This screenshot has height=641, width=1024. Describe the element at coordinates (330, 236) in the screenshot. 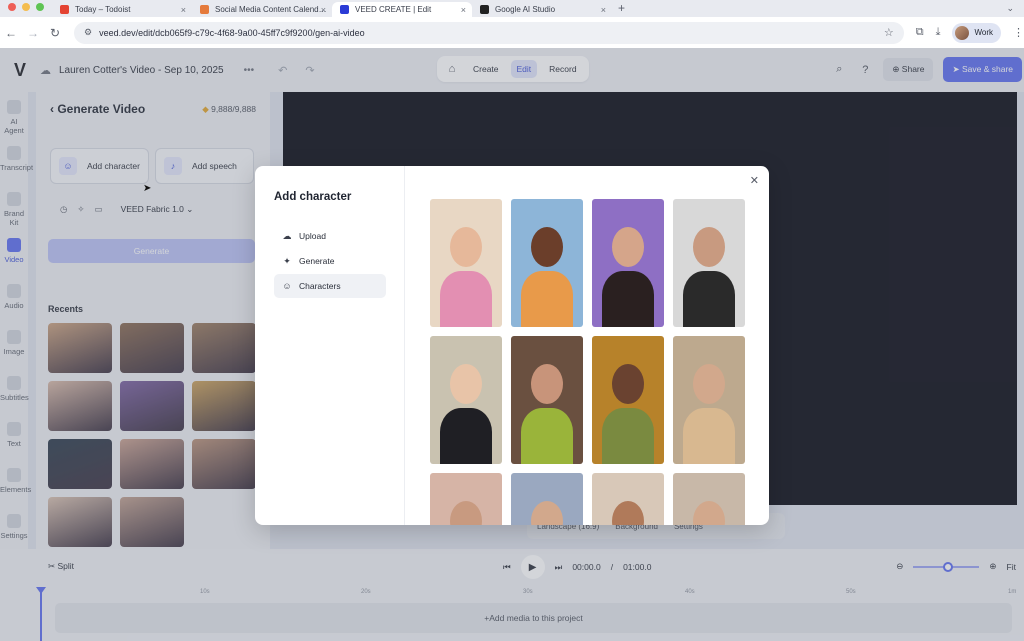

I see `menu-item-upload: ☁ Upload` at that location.